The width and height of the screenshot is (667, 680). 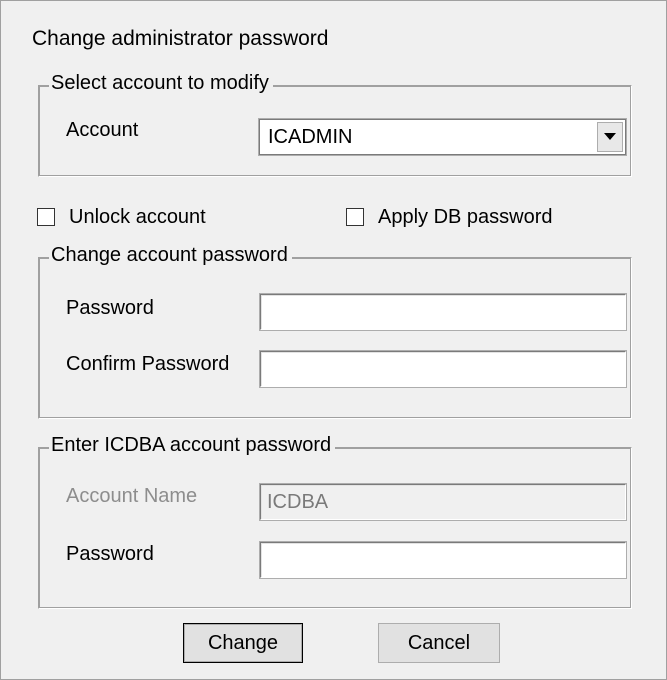 I want to click on apply-db-password-option: Apply DB password, so click(x=449, y=217).